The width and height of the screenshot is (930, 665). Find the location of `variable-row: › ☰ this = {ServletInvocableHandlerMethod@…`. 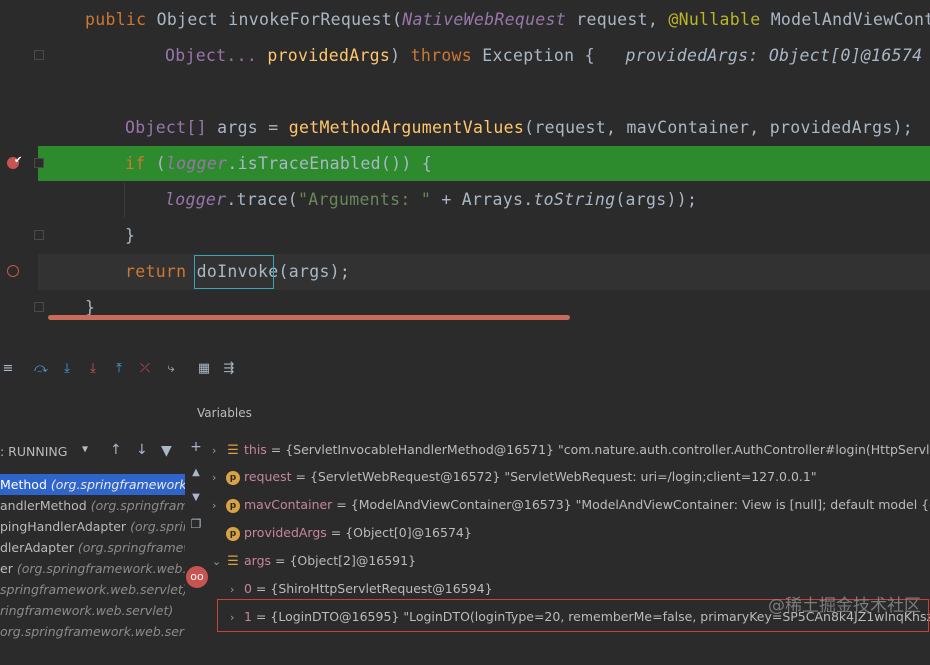

variable-row: › ☰ this = {ServletInvocableHandlerMethod@… is located at coordinates (571, 450).